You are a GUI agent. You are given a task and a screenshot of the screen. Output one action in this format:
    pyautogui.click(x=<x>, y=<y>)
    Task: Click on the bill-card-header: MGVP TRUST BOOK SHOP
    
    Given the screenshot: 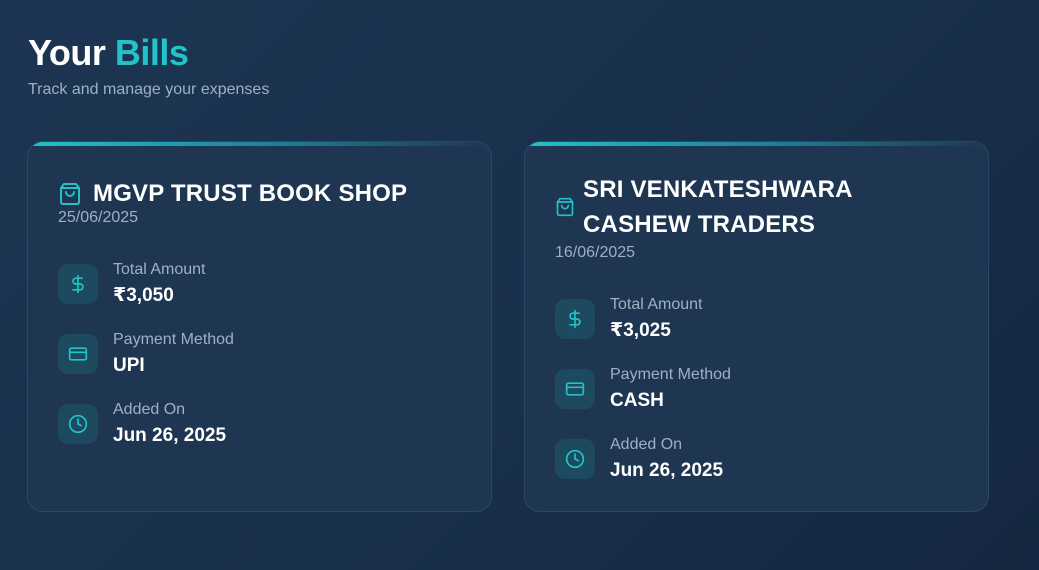 What is the action you would take?
    pyautogui.click(x=259, y=193)
    